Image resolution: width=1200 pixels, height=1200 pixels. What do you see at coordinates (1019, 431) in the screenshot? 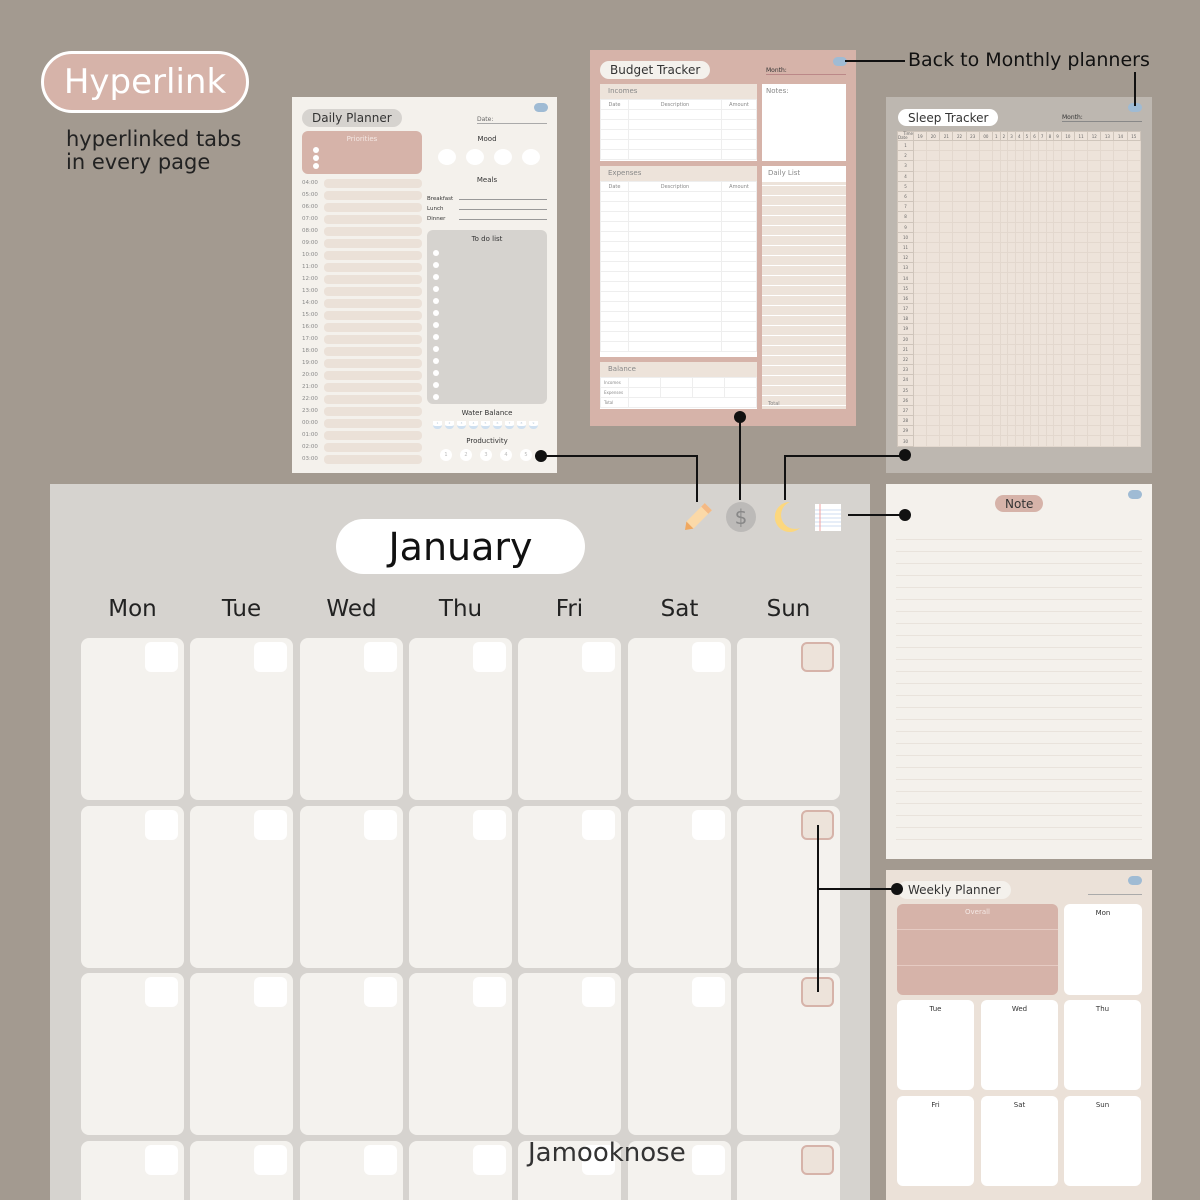
I see `sleep-day-row: 29` at bounding box center [1019, 431].